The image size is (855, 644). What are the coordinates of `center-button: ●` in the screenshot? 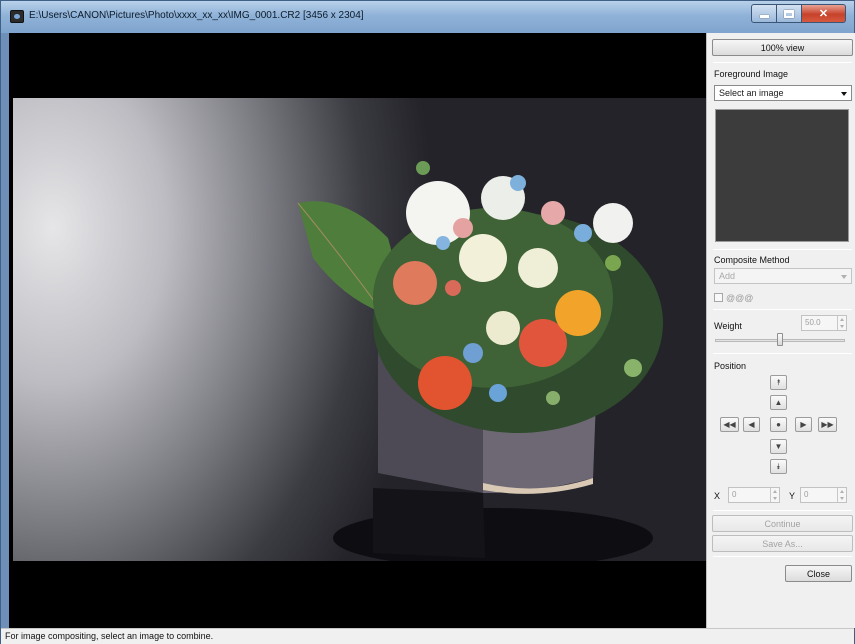 It's located at (778, 424).